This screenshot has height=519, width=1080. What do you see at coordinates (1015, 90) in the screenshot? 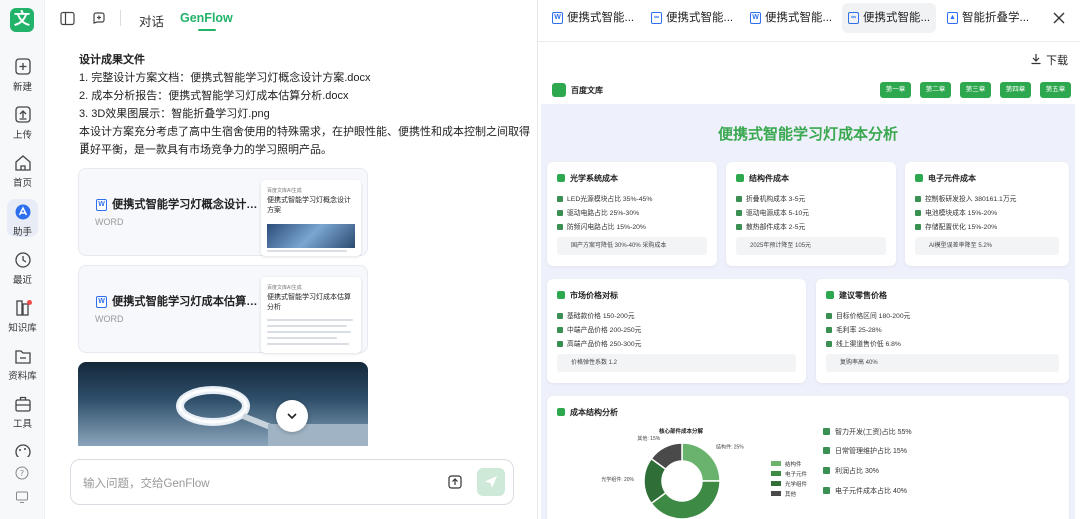
I see `chapter-button: 第四章` at bounding box center [1015, 90].